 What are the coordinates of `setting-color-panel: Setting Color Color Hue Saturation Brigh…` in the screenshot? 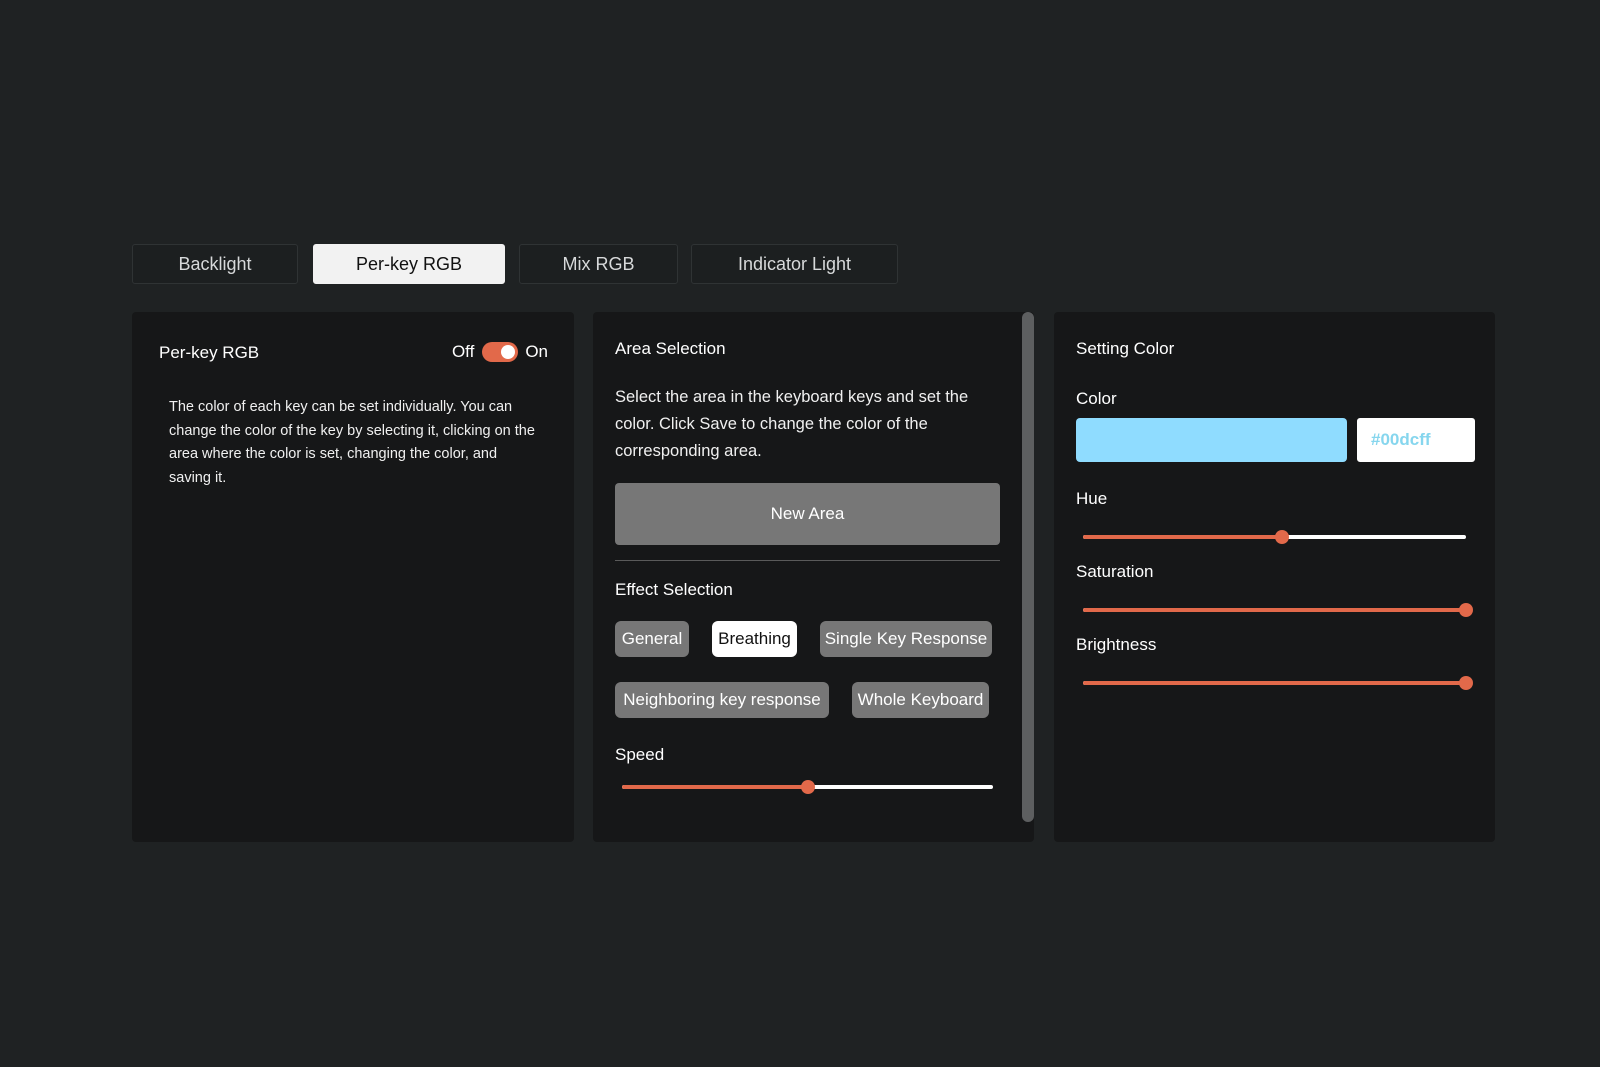 It's located at (1274, 577).